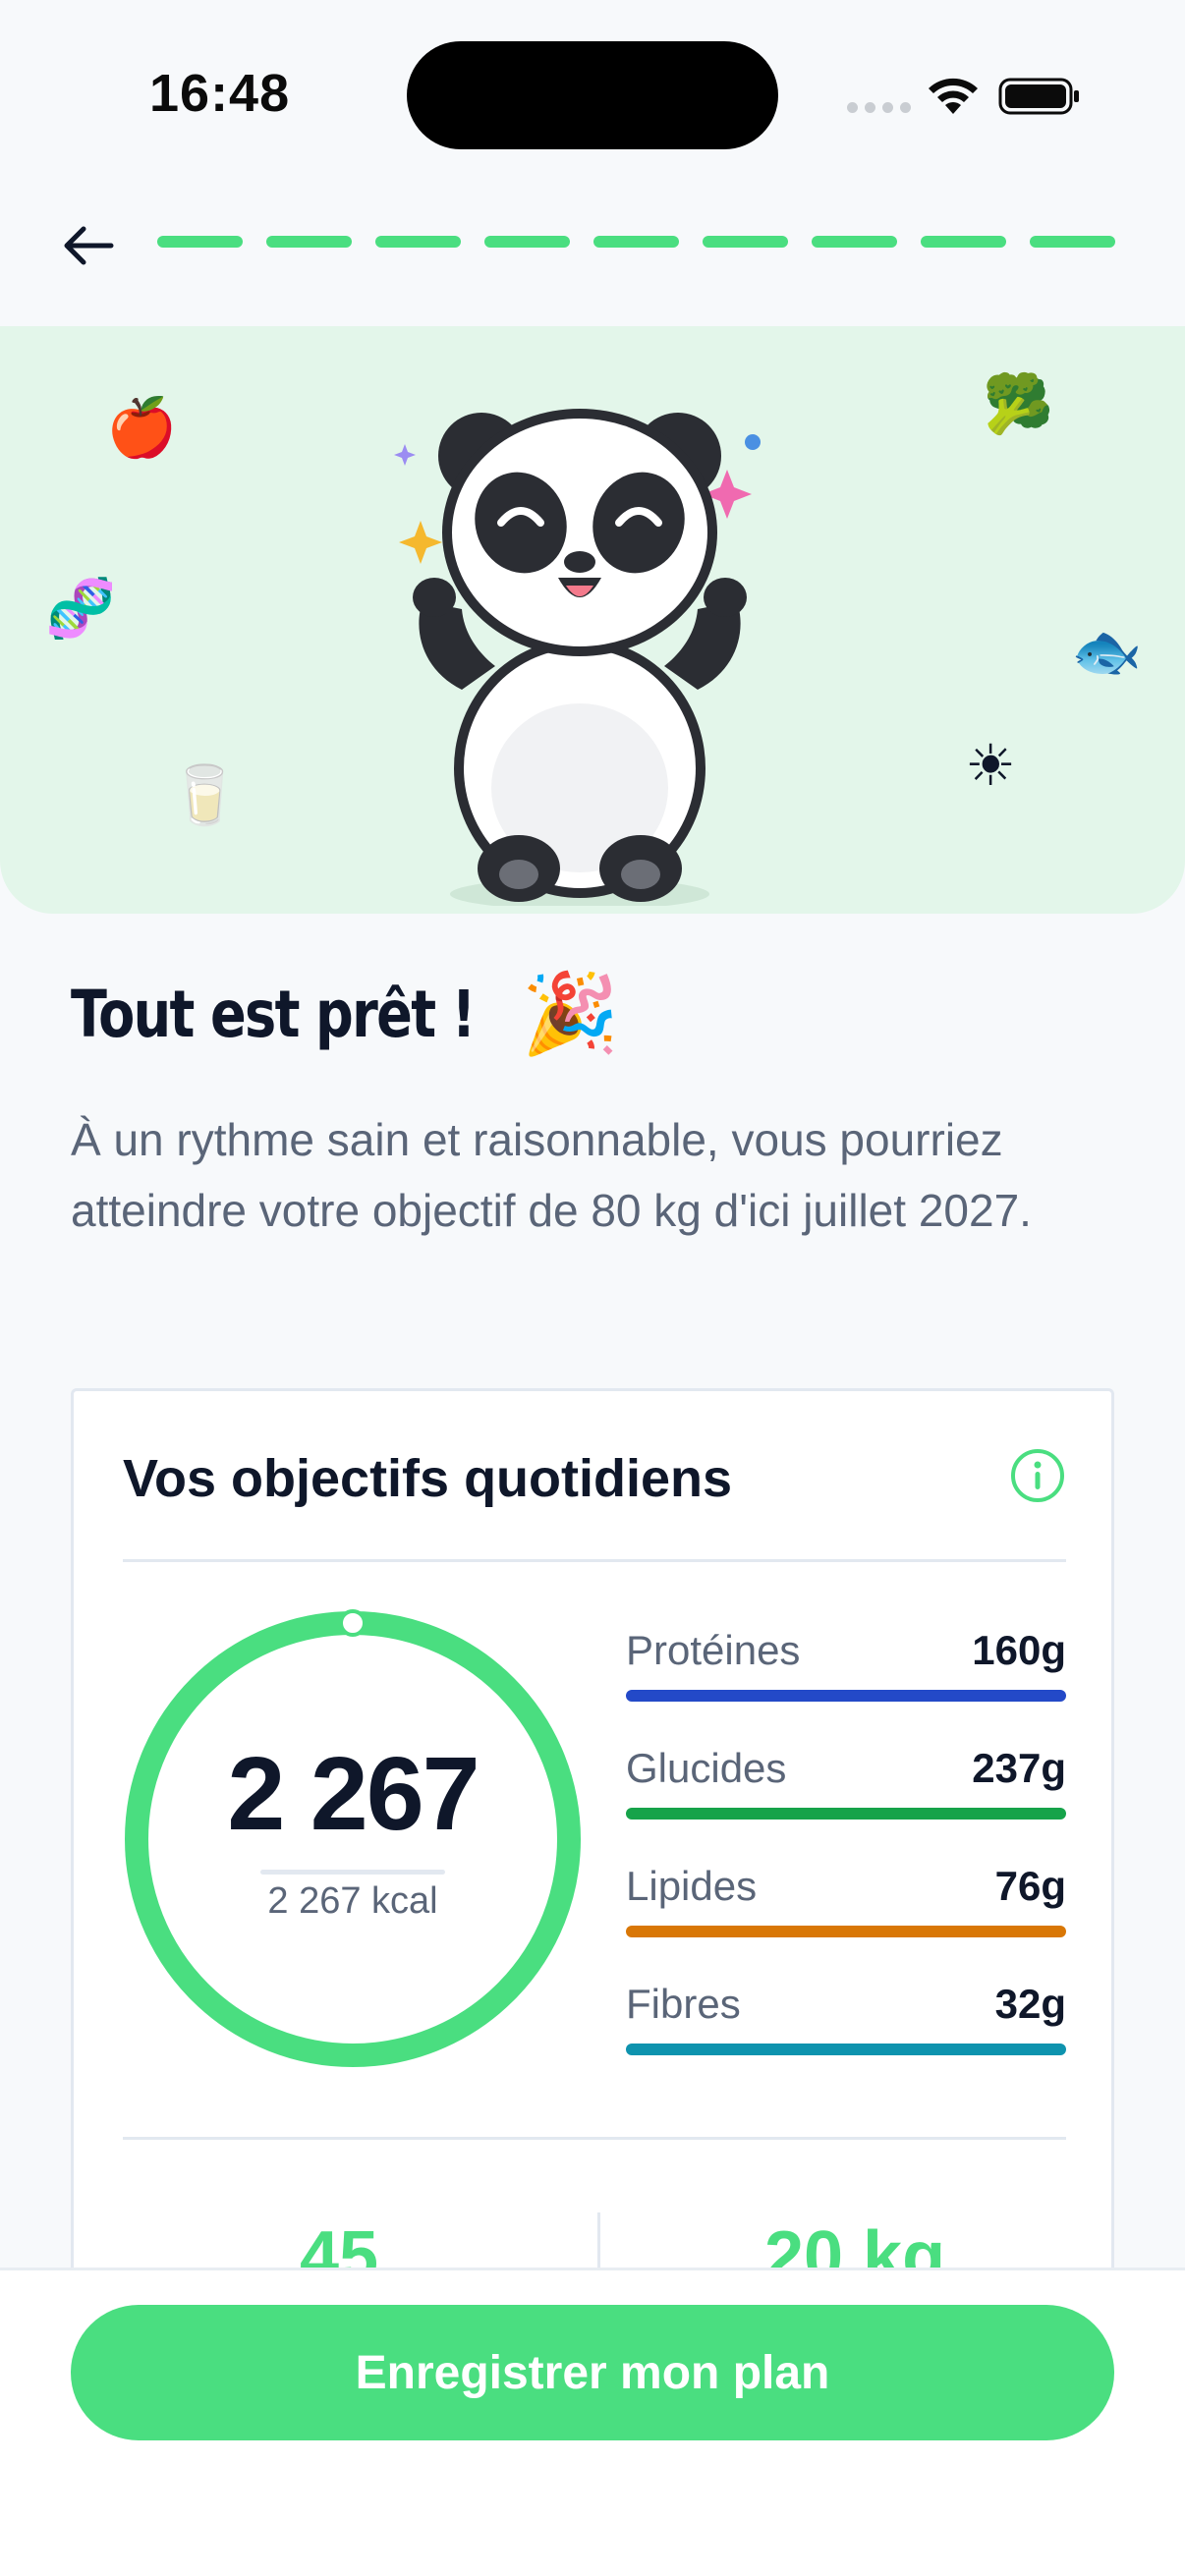 This screenshot has height=2576, width=1185. What do you see at coordinates (1030, 1886) in the screenshot?
I see `macro-value: 76g` at bounding box center [1030, 1886].